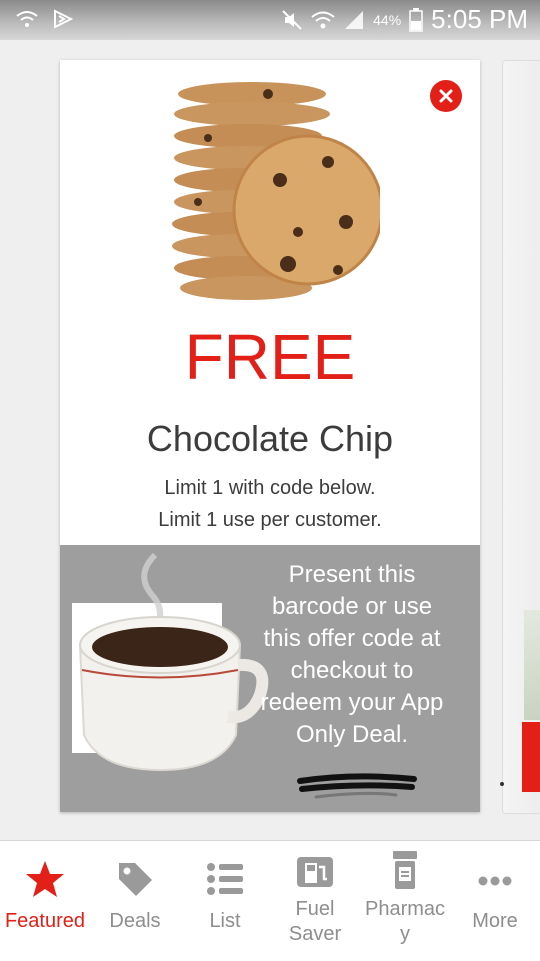  I want to click on status-bar: 44% 5:05 PM, so click(270, 20).